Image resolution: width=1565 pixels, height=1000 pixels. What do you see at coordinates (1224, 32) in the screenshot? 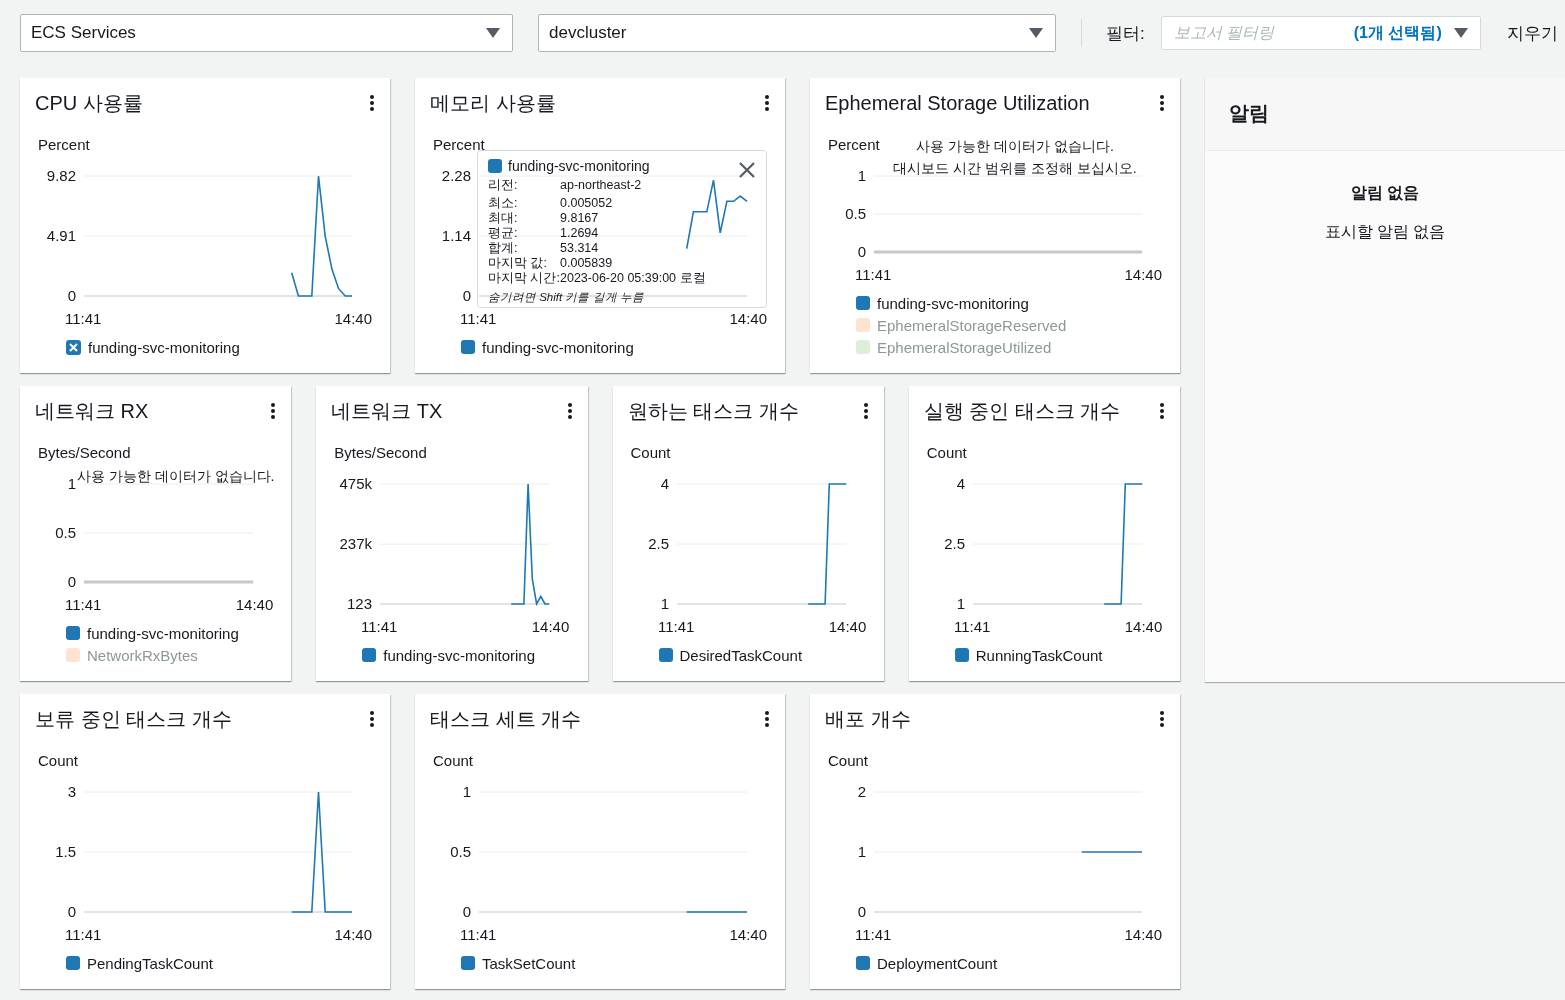
I see `filter-placeholder: 보고서 필터링` at bounding box center [1224, 32].